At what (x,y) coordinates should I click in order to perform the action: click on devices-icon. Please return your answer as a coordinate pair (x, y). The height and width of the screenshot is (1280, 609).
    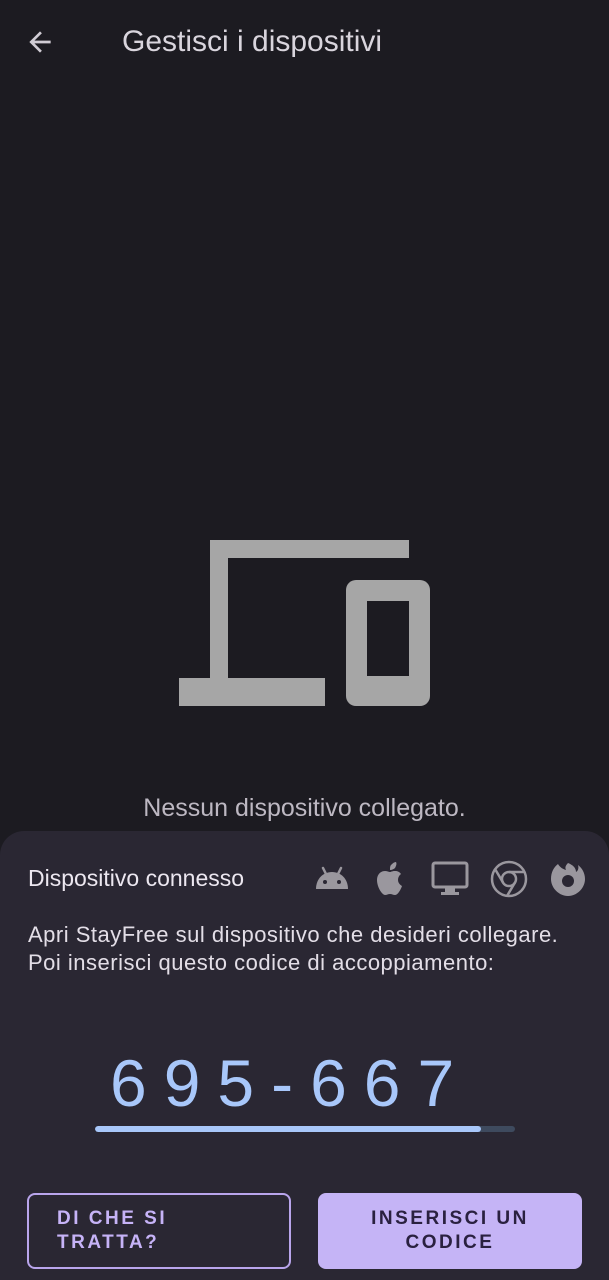
    Looking at the image, I should click on (304, 623).